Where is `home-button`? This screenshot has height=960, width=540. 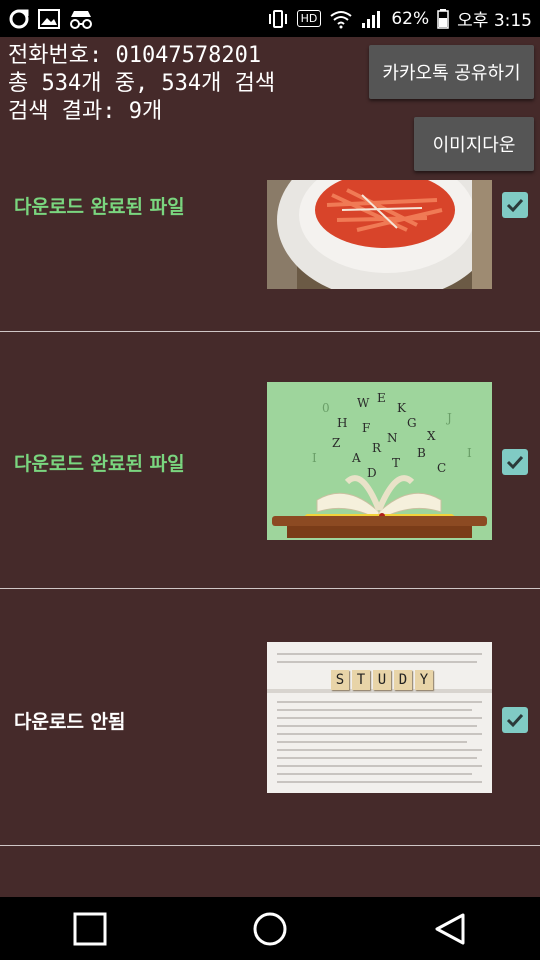
home-button is located at coordinates (270, 929).